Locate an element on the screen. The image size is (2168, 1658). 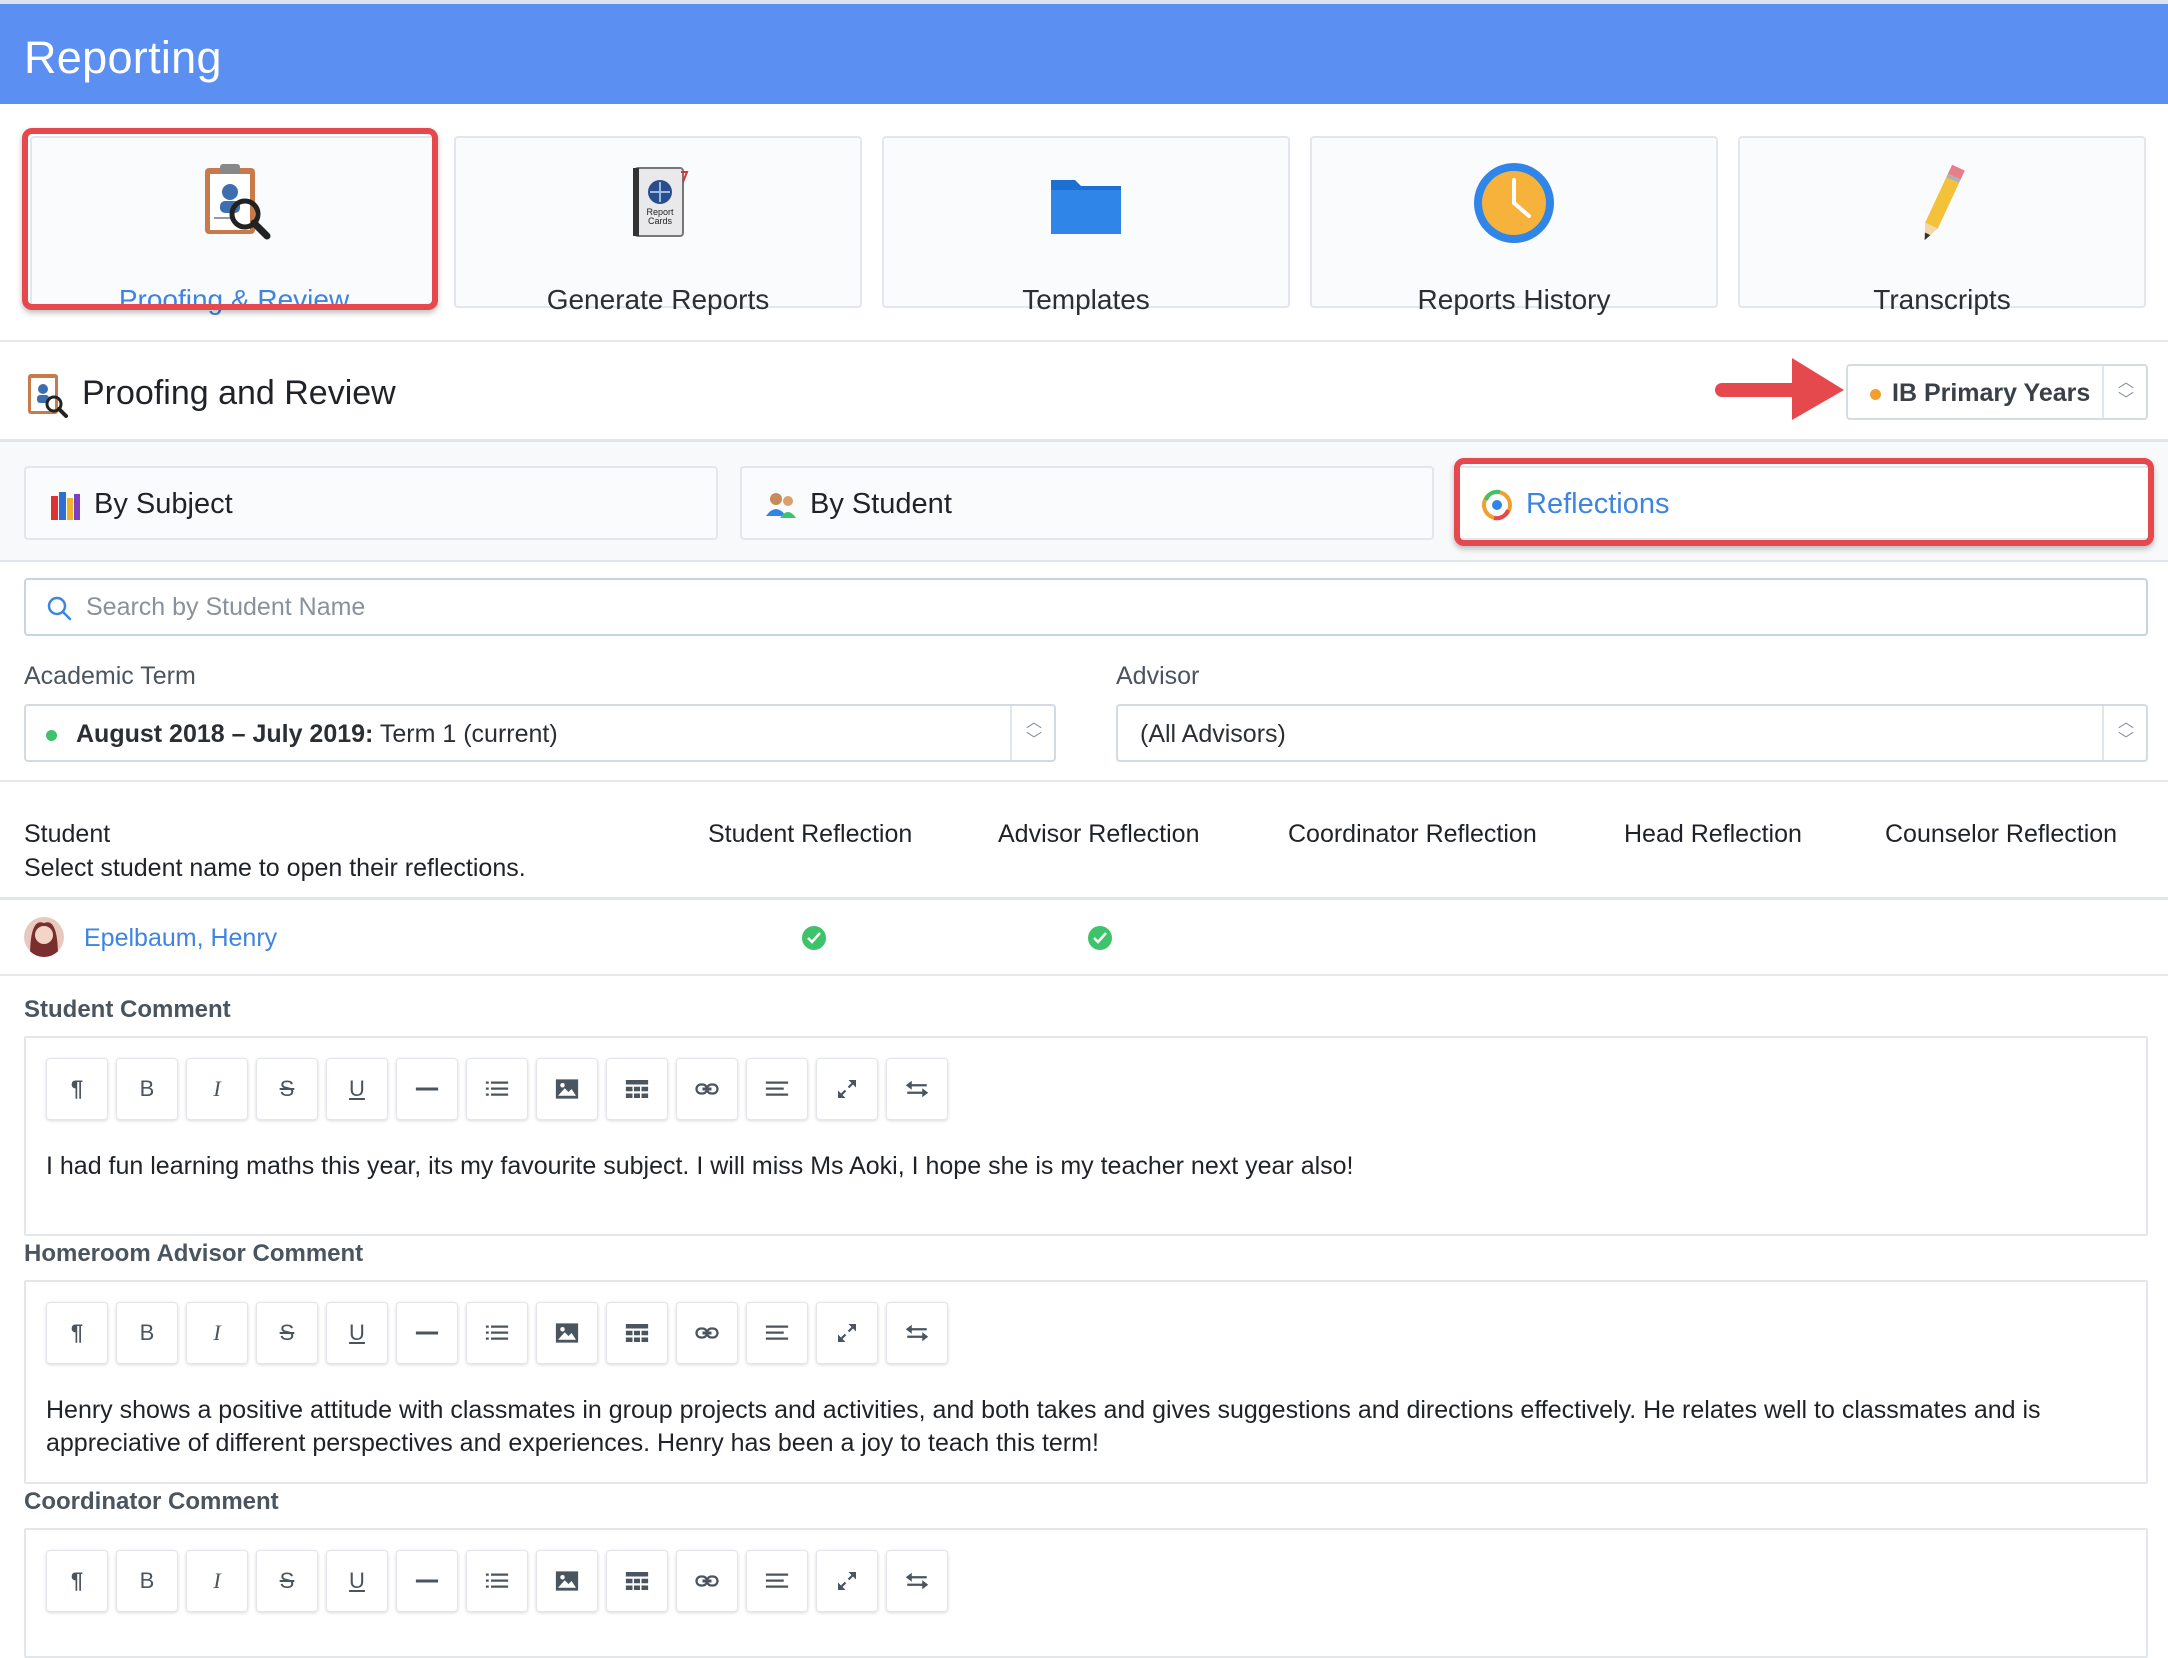
tab-reflections: Reflections is located at coordinates (1803, 503).